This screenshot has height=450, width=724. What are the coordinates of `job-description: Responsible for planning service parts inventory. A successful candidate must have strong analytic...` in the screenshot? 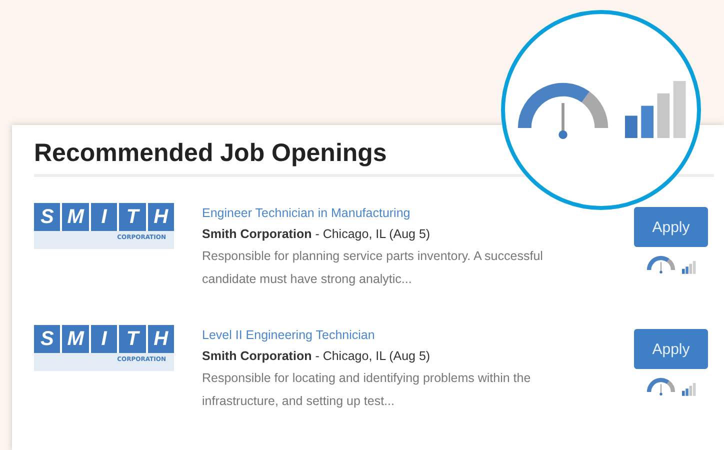 It's located at (373, 268).